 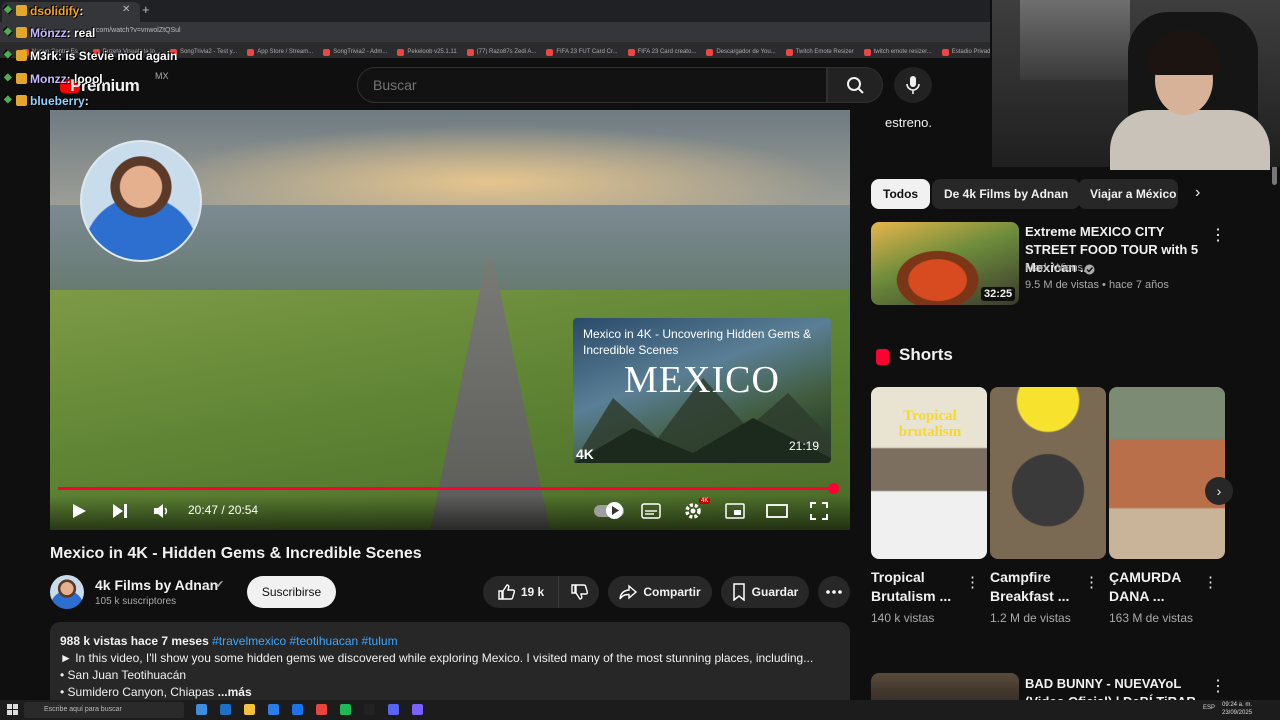 What do you see at coordinates (735, 511) in the screenshot?
I see `miniplayer-icon` at bounding box center [735, 511].